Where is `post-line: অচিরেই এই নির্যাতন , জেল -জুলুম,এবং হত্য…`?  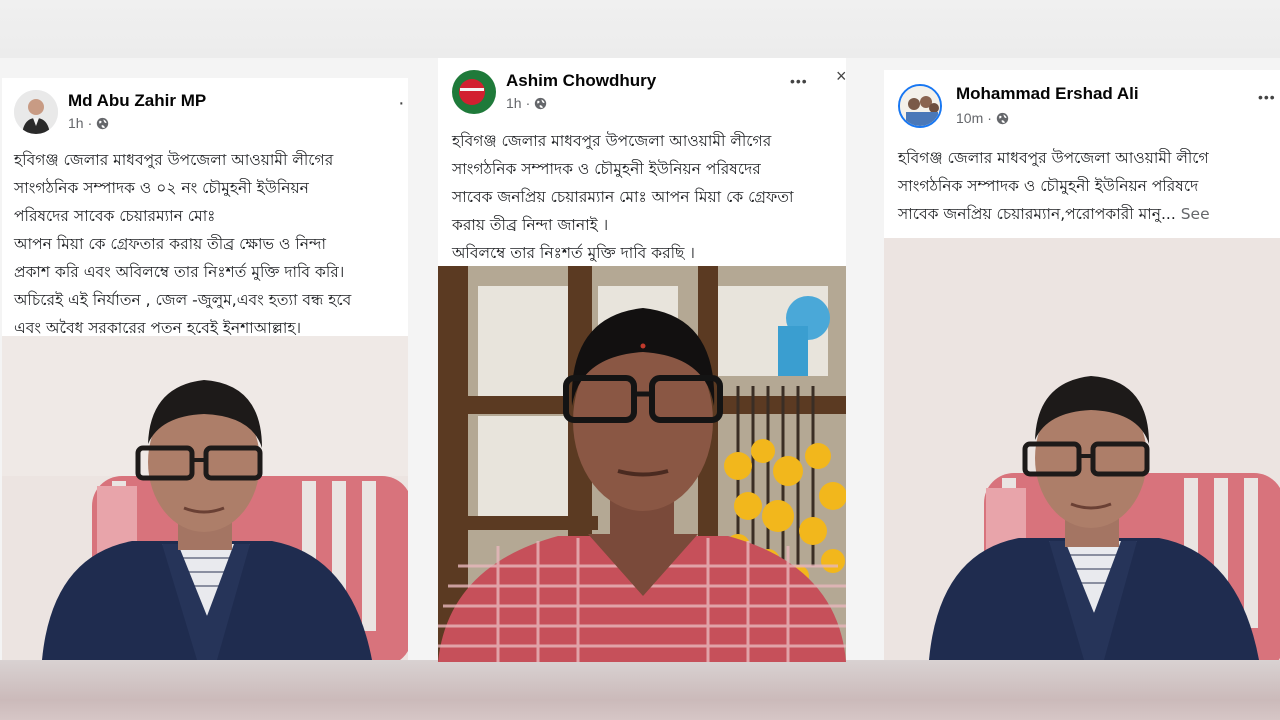
post-line: অচিরেই এই নির্যাতন , জেল -জুলুম,এবং হত্য… is located at coordinates (183, 300).